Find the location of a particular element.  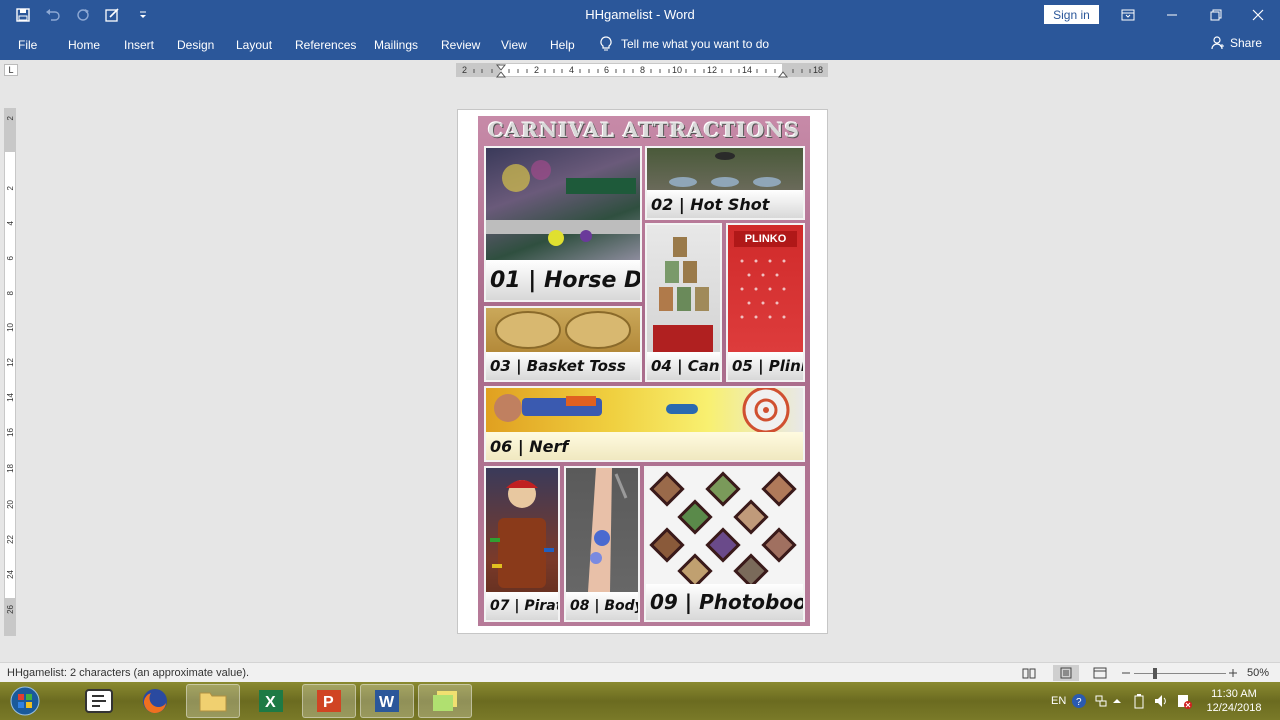

zoom-level: 50% is located at coordinates (1258, 673).